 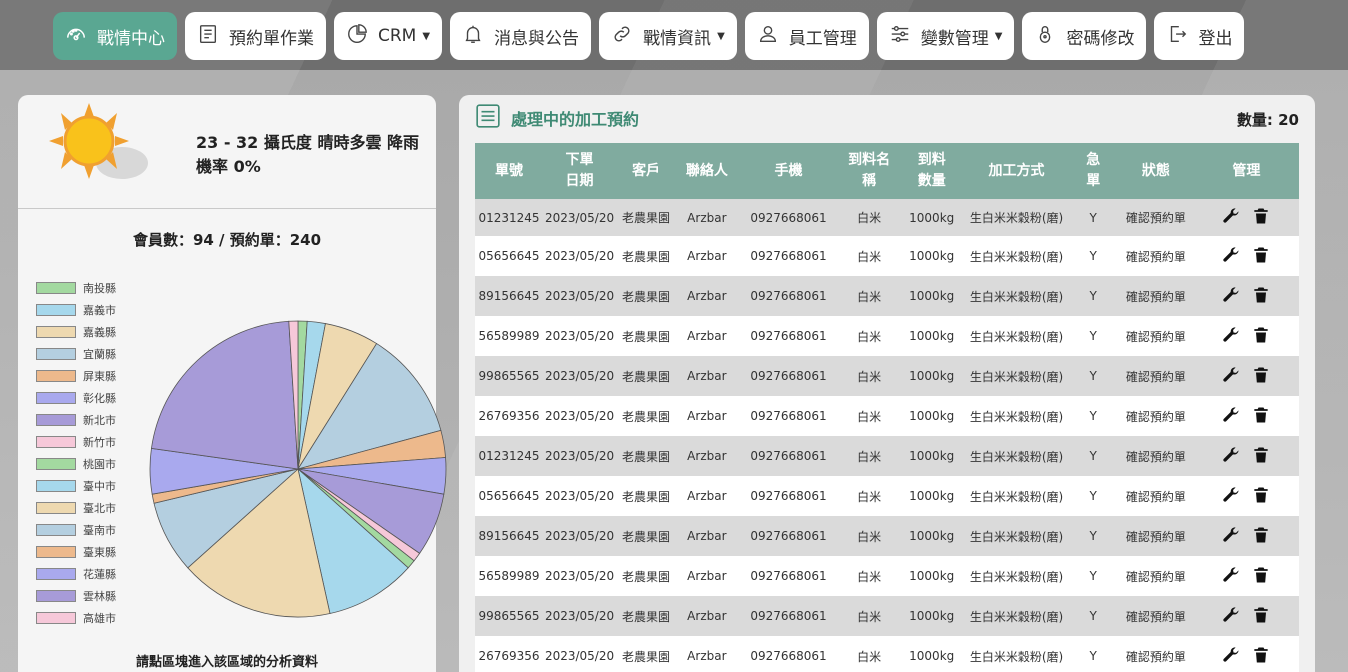 I want to click on dashboard-icon, so click(x=76, y=36).